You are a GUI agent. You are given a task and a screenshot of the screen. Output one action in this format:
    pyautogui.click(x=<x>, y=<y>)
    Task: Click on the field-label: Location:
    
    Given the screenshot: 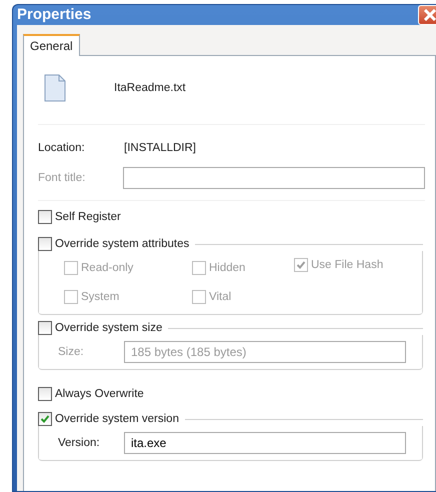 What is the action you would take?
    pyautogui.click(x=62, y=148)
    